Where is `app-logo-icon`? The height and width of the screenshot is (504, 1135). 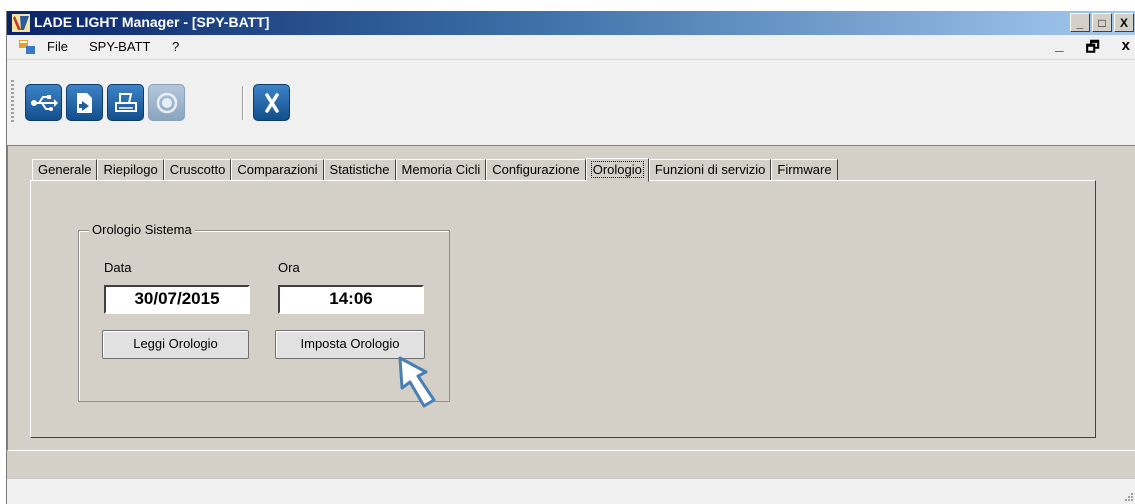 app-logo-icon is located at coordinates (21, 23).